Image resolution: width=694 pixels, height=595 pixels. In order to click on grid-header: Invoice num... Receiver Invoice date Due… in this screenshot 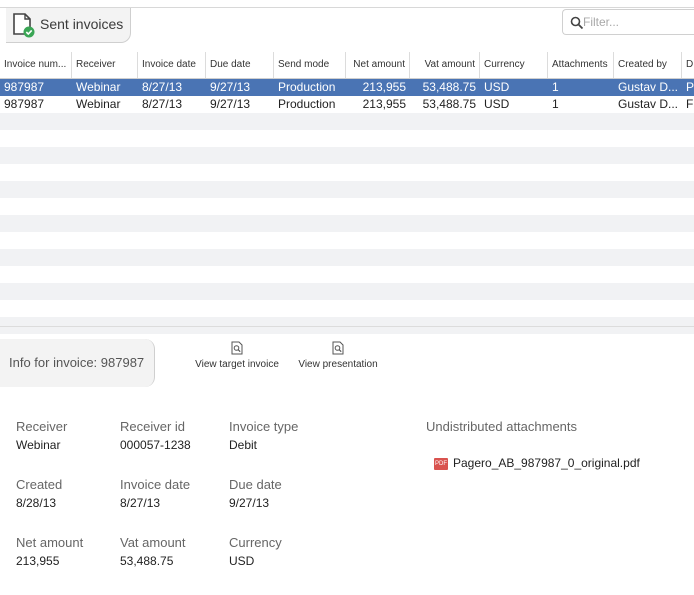, I will do `click(347, 65)`.